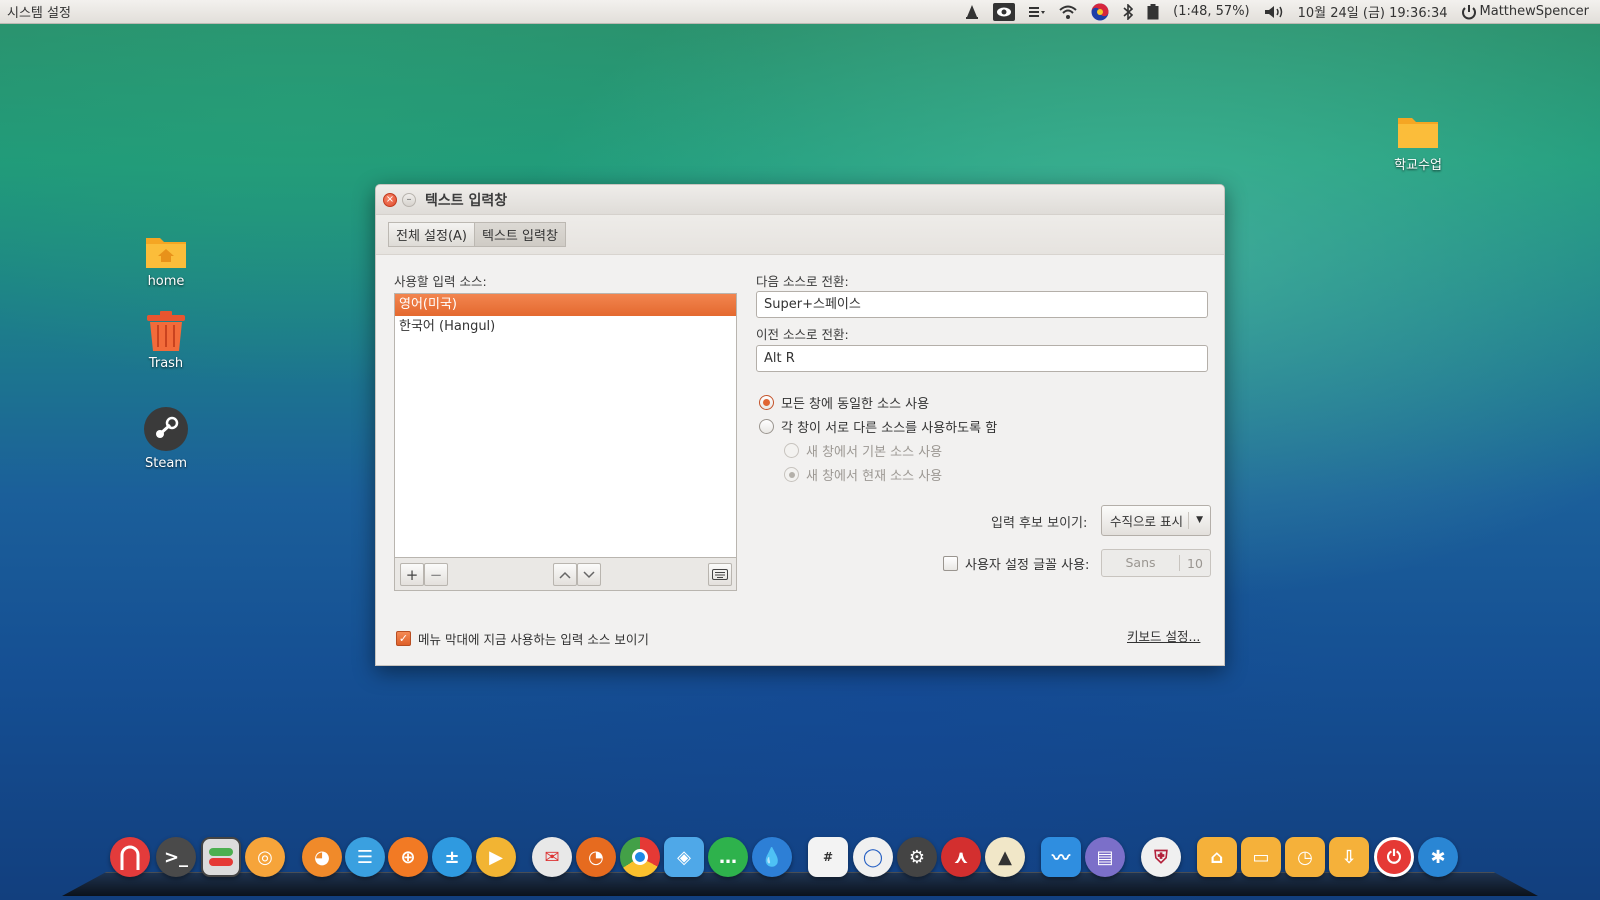 Image resolution: width=1600 pixels, height=900 pixels. I want to click on volume-icon, so click(1274, 12).